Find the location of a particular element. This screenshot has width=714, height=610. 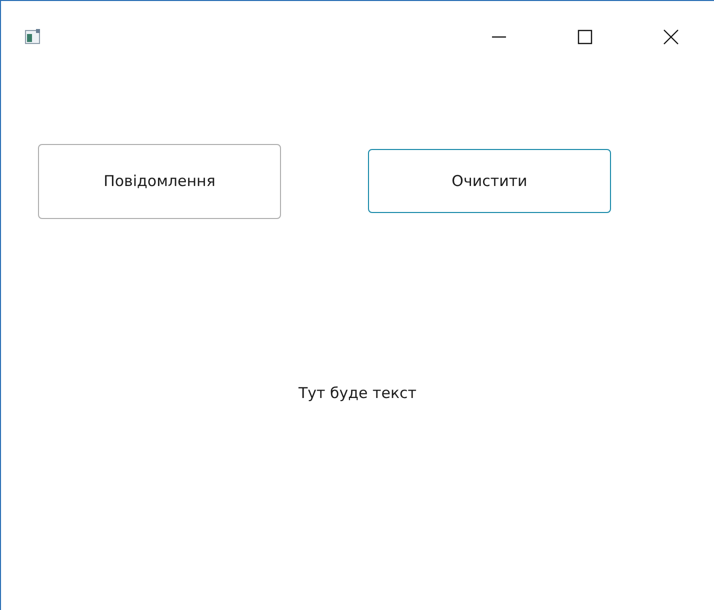

close-icon is located at coordinates (671, 37).